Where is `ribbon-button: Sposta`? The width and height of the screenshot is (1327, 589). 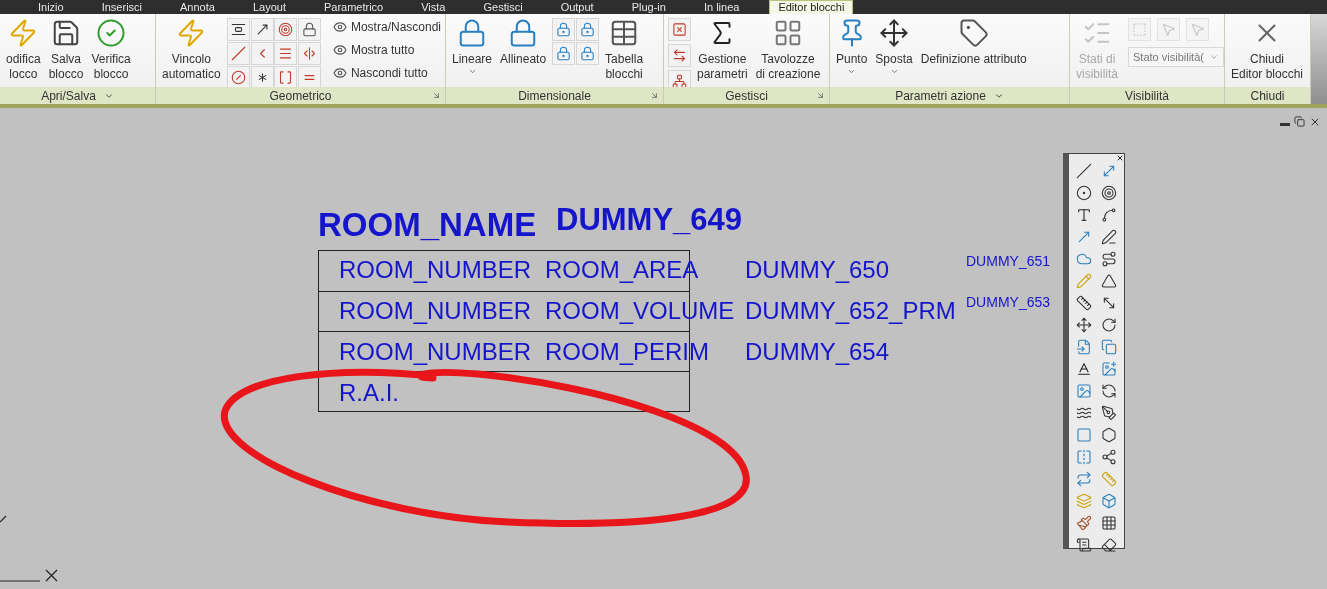 ribbon-button: Sposta is located at coordinates (894, 50).